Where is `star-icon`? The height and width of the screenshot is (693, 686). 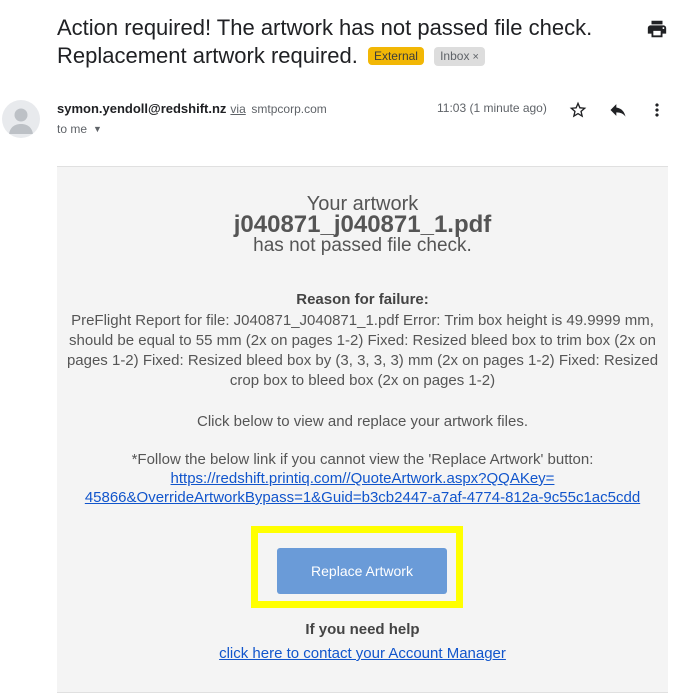 star-icon is located at coordinates (578, 110).